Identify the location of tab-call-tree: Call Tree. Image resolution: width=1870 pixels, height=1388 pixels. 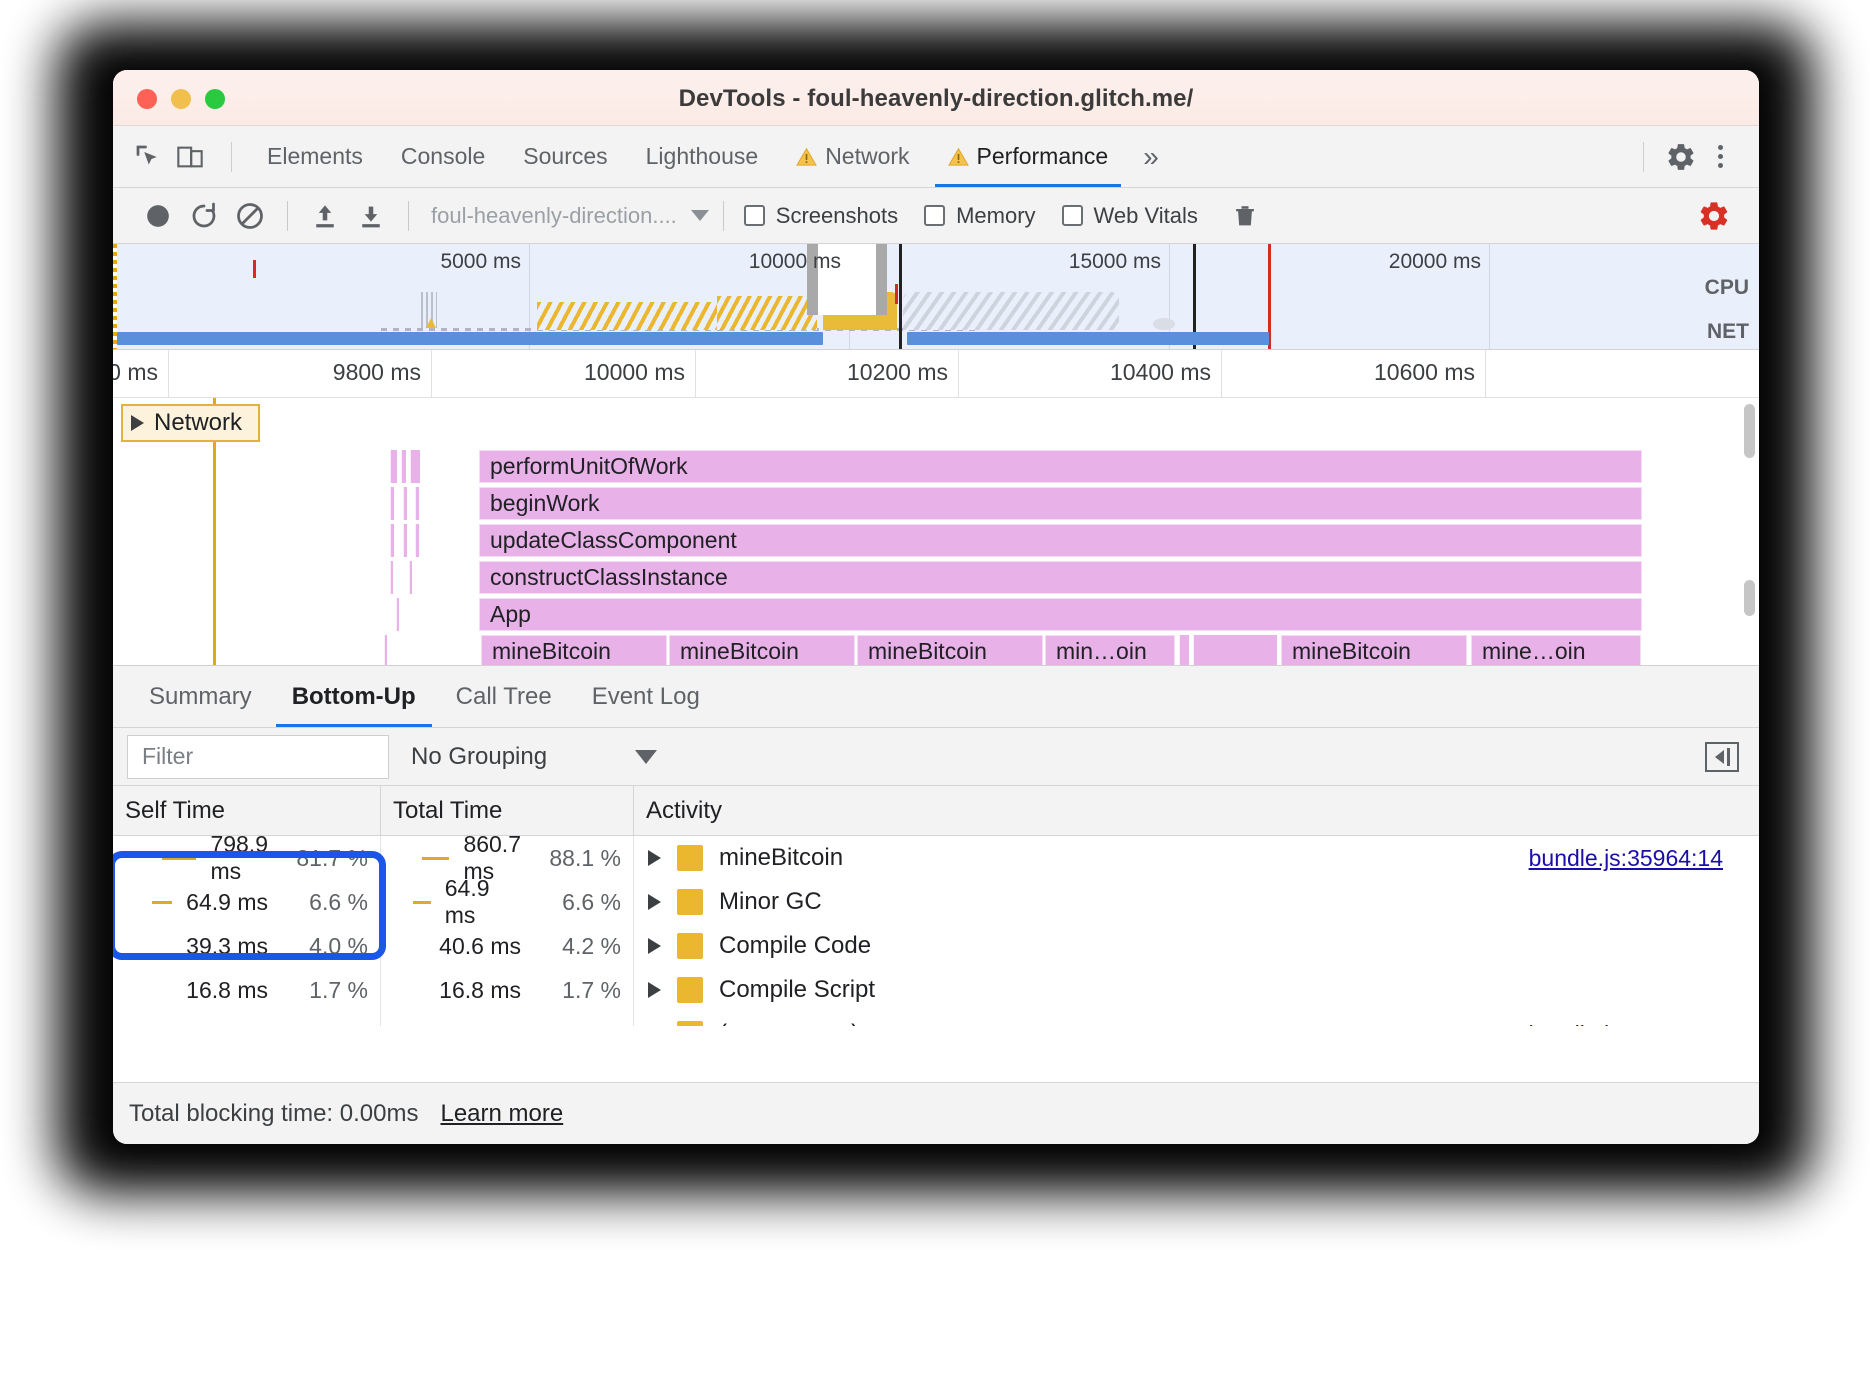
(504, 696).